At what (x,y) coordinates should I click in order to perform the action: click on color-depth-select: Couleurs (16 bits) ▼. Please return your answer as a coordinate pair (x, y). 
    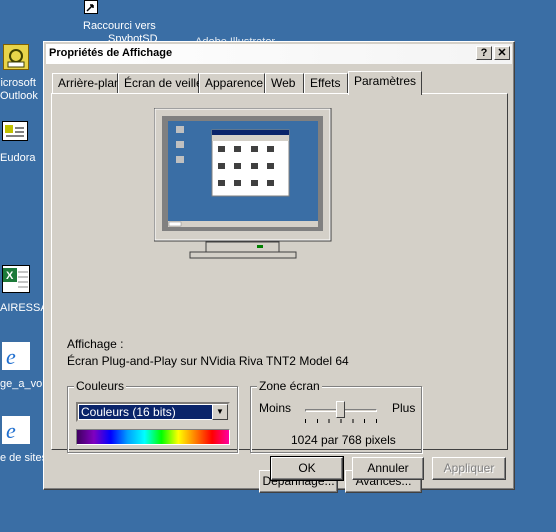
    Looking at the image, I should click on (153, 412).